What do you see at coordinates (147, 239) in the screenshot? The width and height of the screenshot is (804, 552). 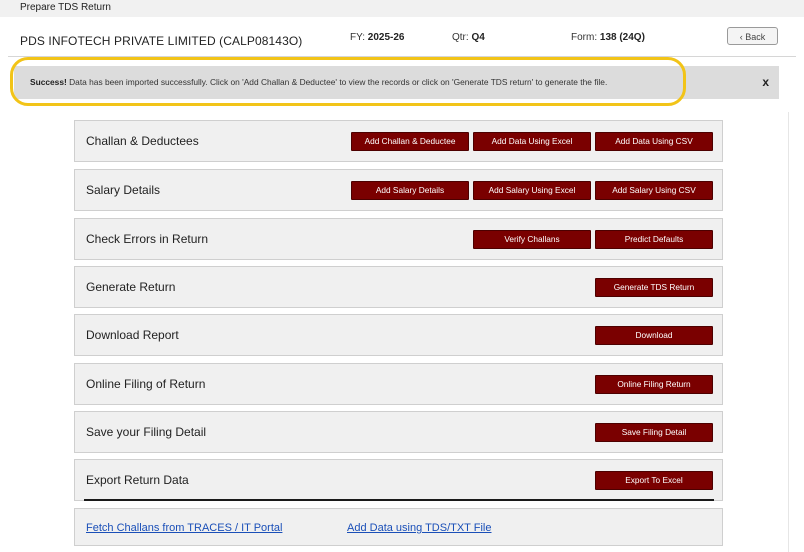 I see `panel-title: Check Errors in Return` at bounding box center [147, 239].